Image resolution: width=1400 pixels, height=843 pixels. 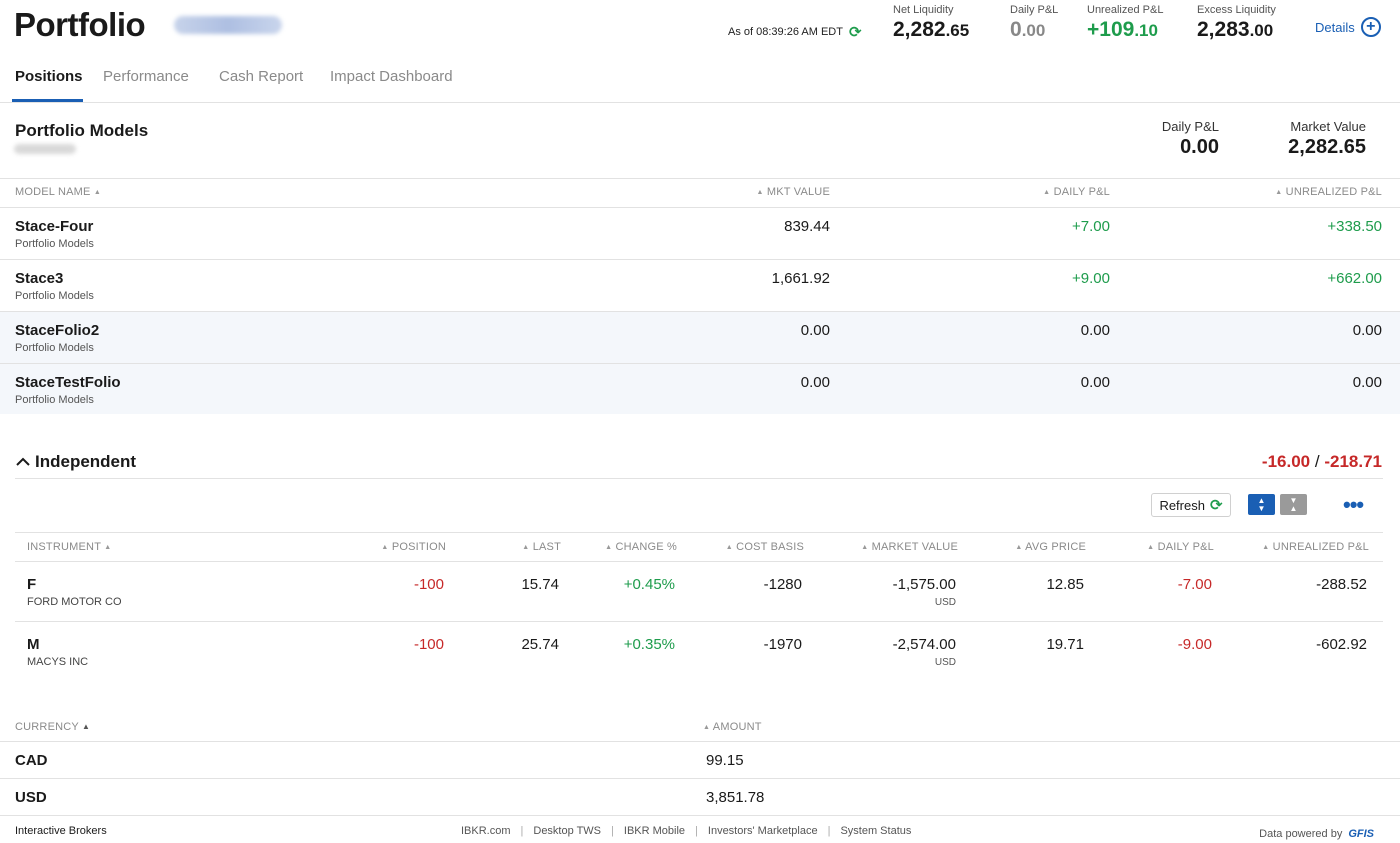 I want to click on instrument-symbol: M, so click(x=33, y=644).